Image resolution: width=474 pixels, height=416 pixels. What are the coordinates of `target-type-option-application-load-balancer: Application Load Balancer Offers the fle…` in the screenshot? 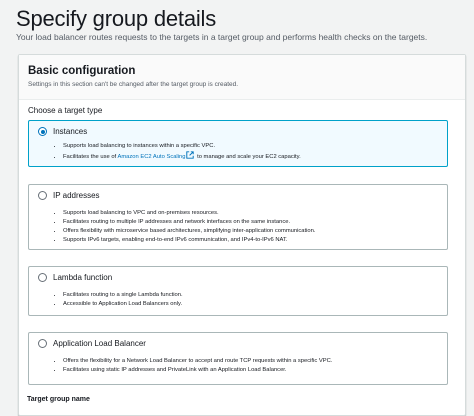 It's located at (238, 358).